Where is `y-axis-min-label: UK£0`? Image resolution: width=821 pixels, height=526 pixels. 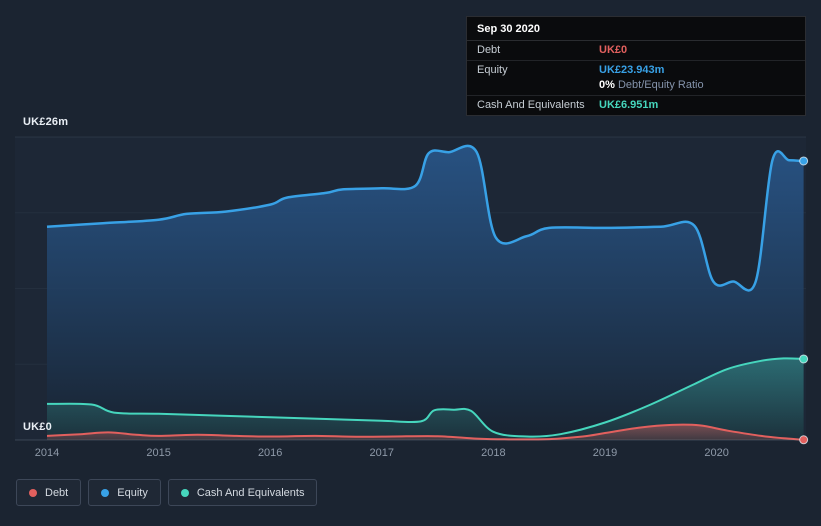
y-axis-min-label: UK£0 is located at coordinates (37, 427).